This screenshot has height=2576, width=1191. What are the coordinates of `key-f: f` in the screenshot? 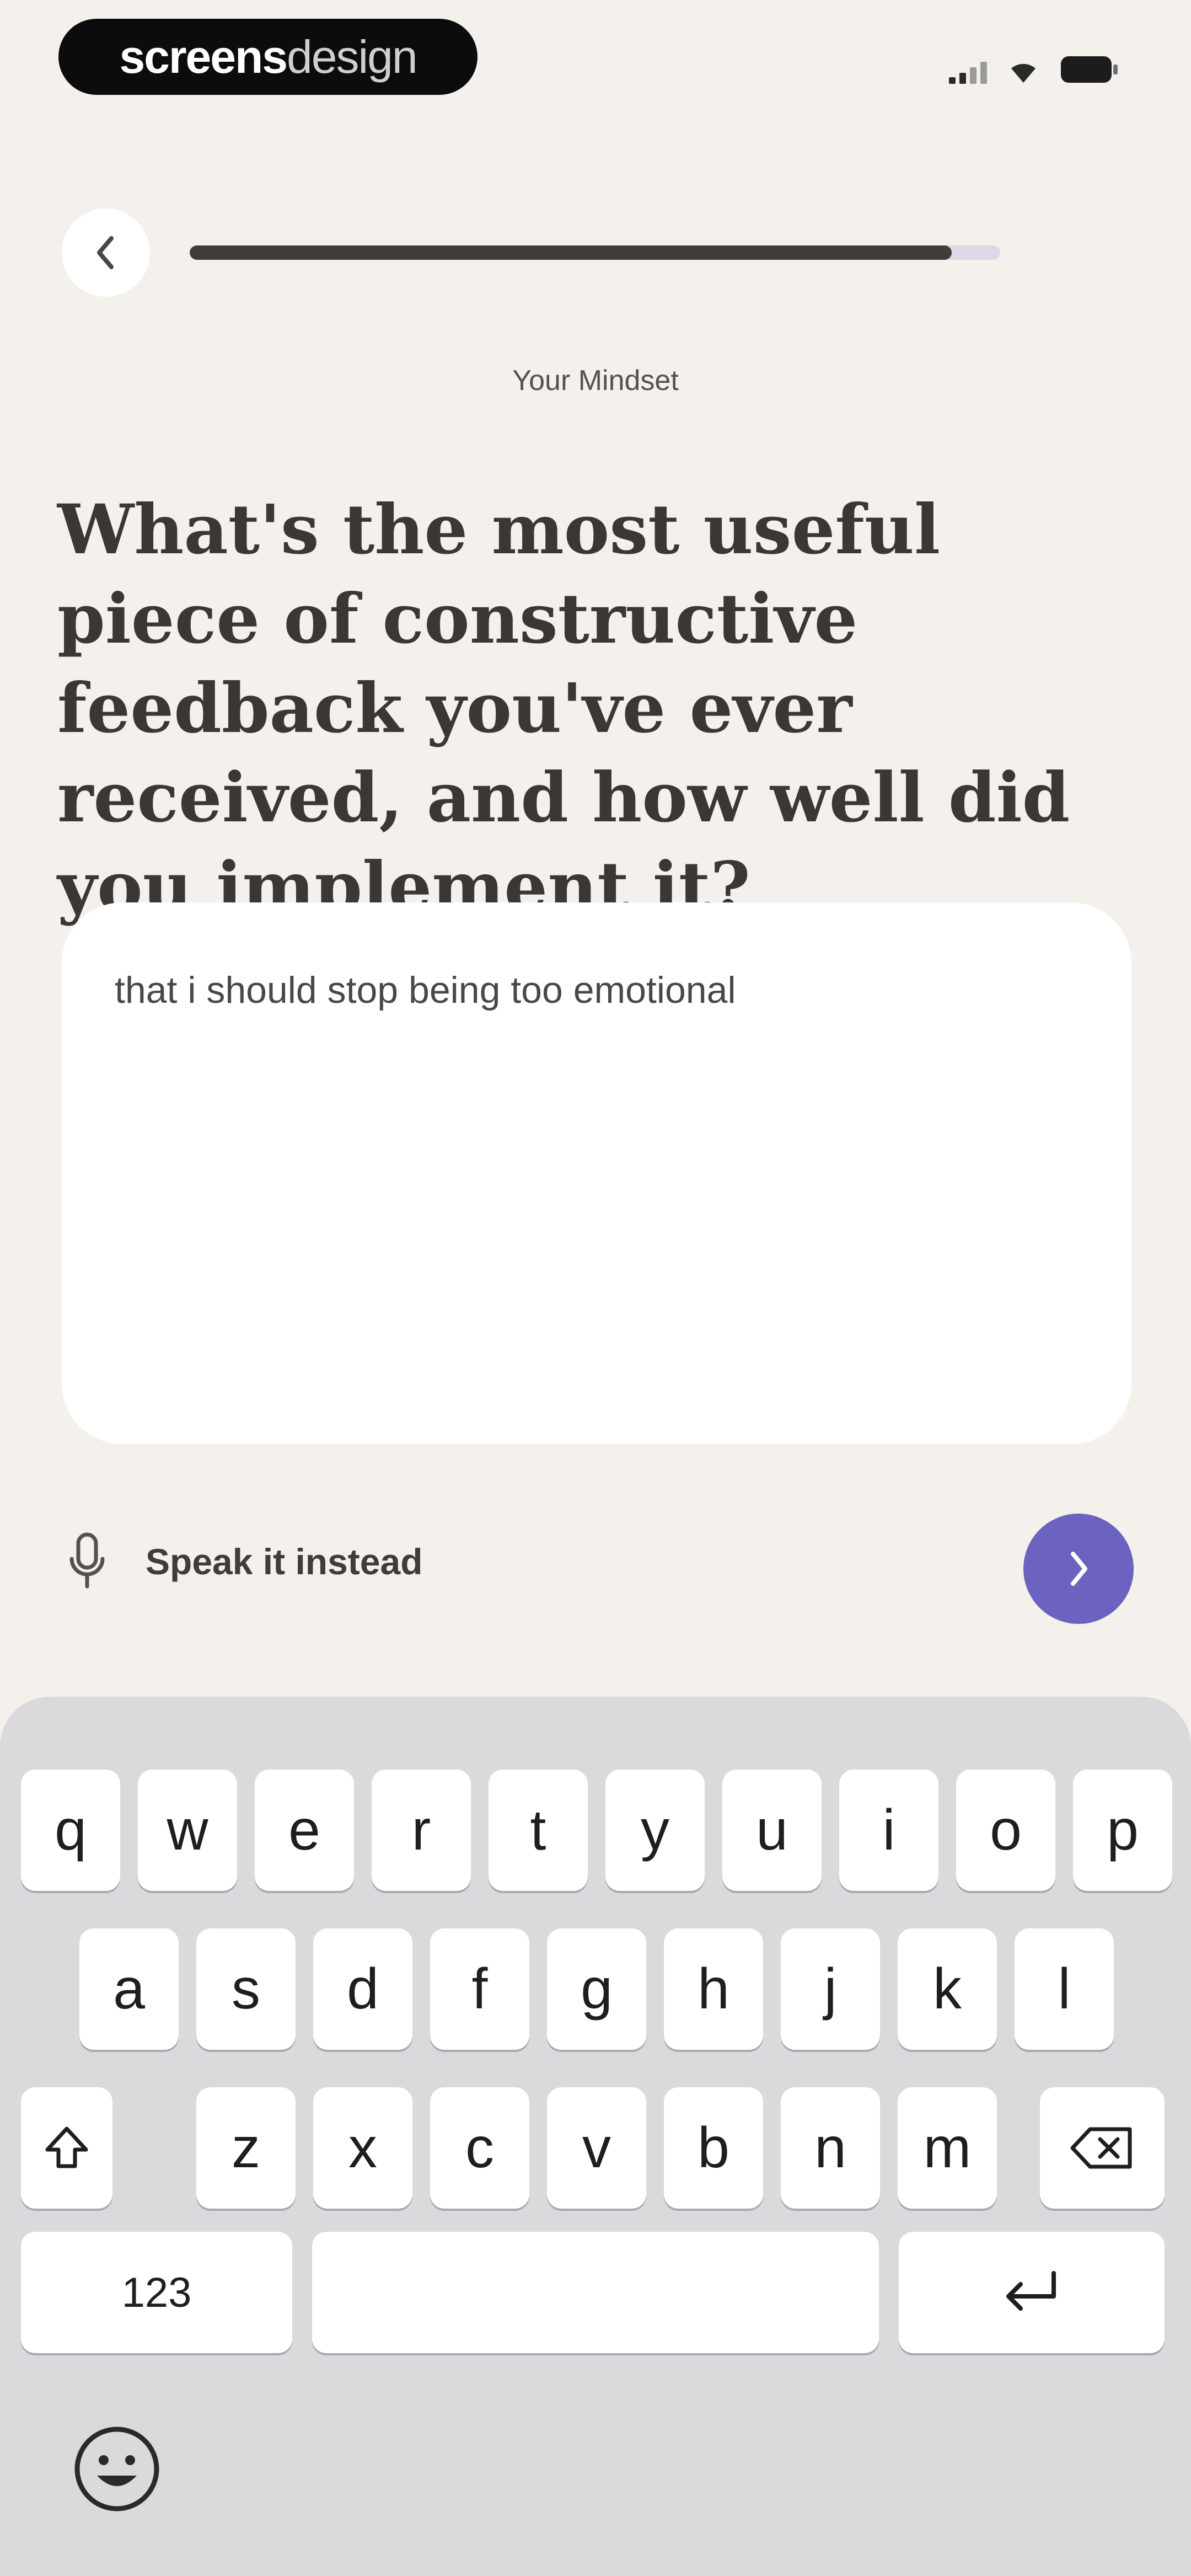 It's located at (480, 1989).